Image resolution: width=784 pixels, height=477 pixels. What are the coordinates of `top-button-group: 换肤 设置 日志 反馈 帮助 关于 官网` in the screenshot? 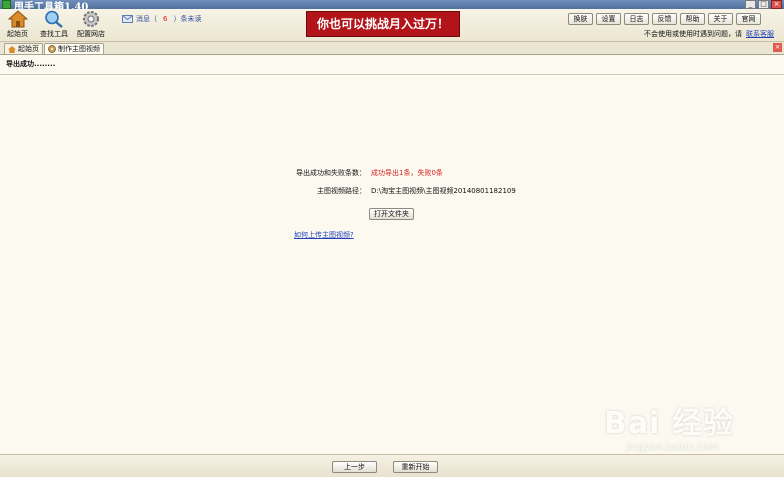 It's located at (664, 19).